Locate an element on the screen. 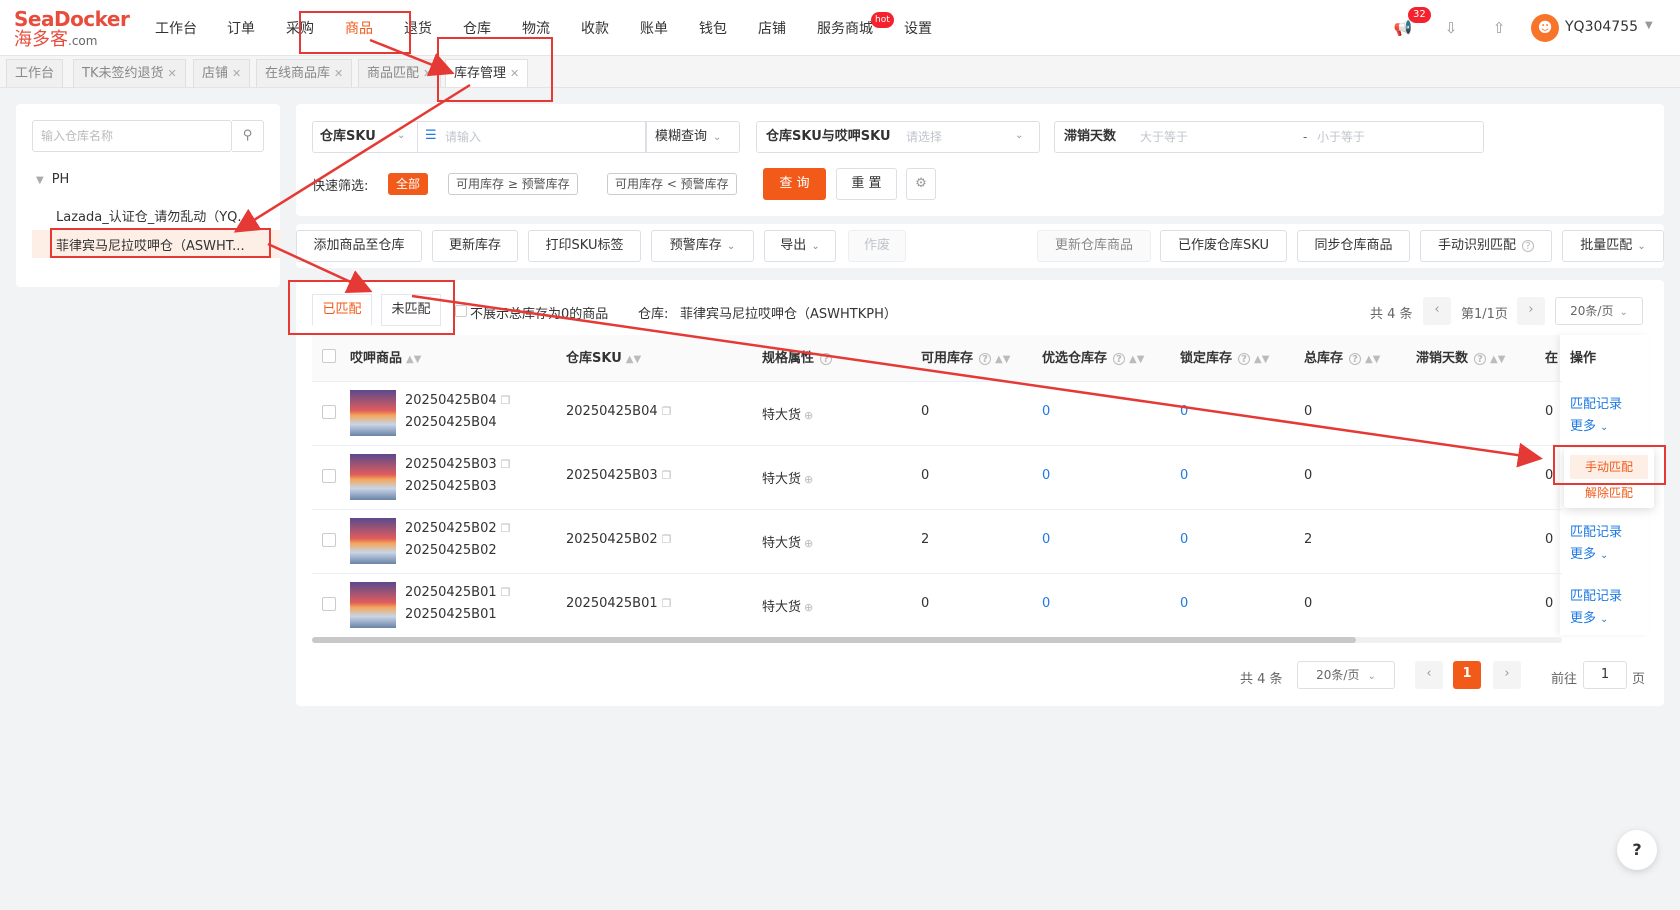  stale-days-range is located at coordinates (1269, 137).